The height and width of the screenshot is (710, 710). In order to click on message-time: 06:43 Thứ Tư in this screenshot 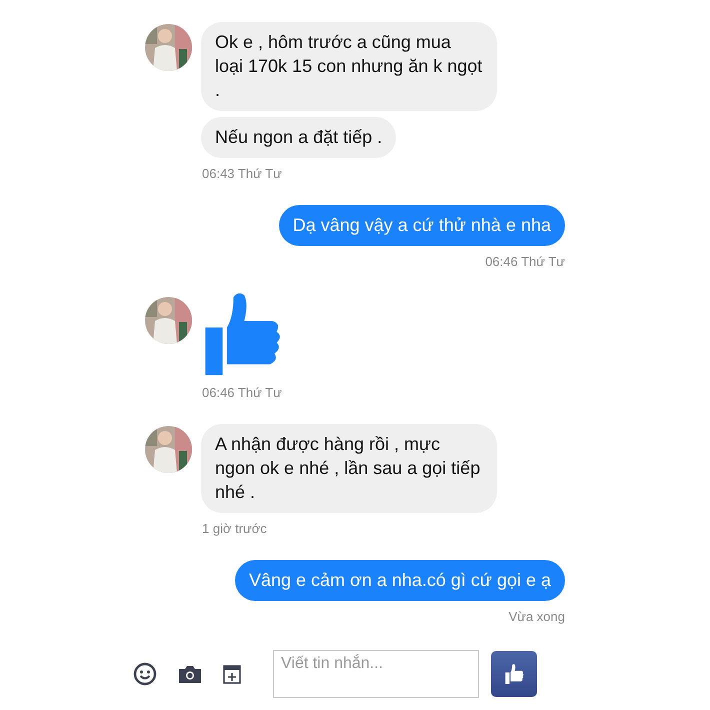, I will do `click(242, 173)`.